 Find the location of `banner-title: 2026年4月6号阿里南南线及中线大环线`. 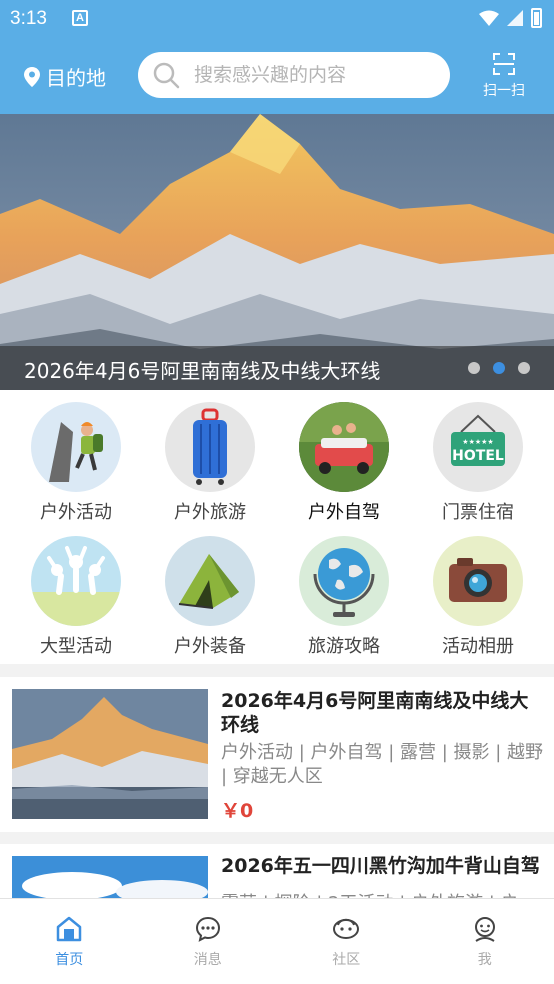

banner-title: 2026年4月6号阿里南南线及中线大环线 is located at coordinates (202, 371).